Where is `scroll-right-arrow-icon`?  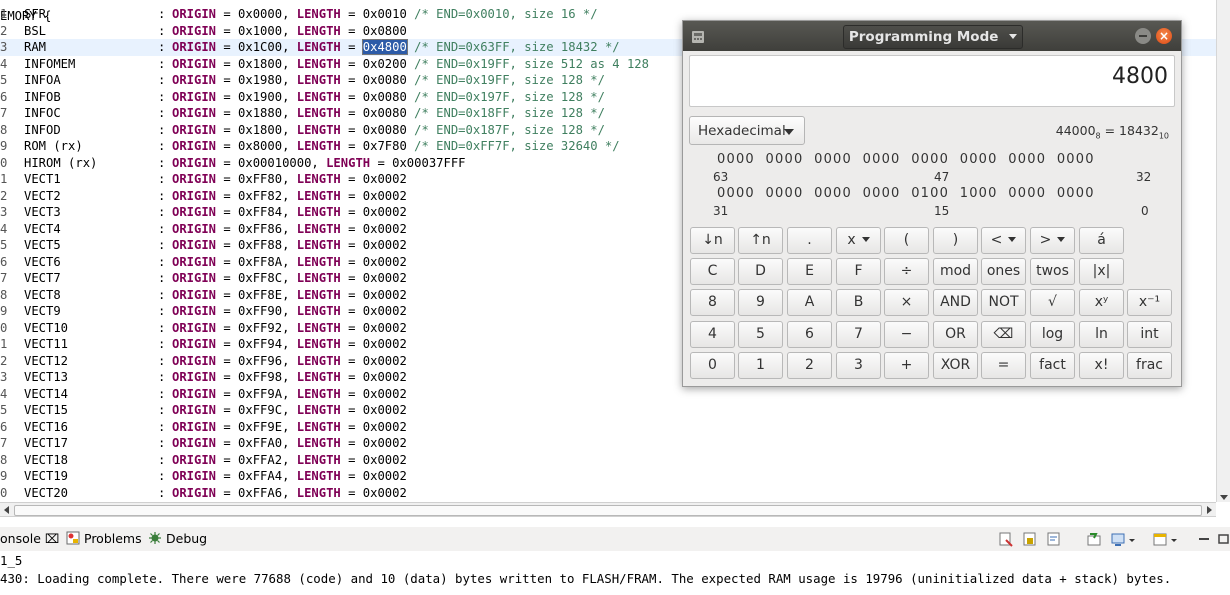
scroll-right-arrow-icon is located at coordinates (1209, 510).